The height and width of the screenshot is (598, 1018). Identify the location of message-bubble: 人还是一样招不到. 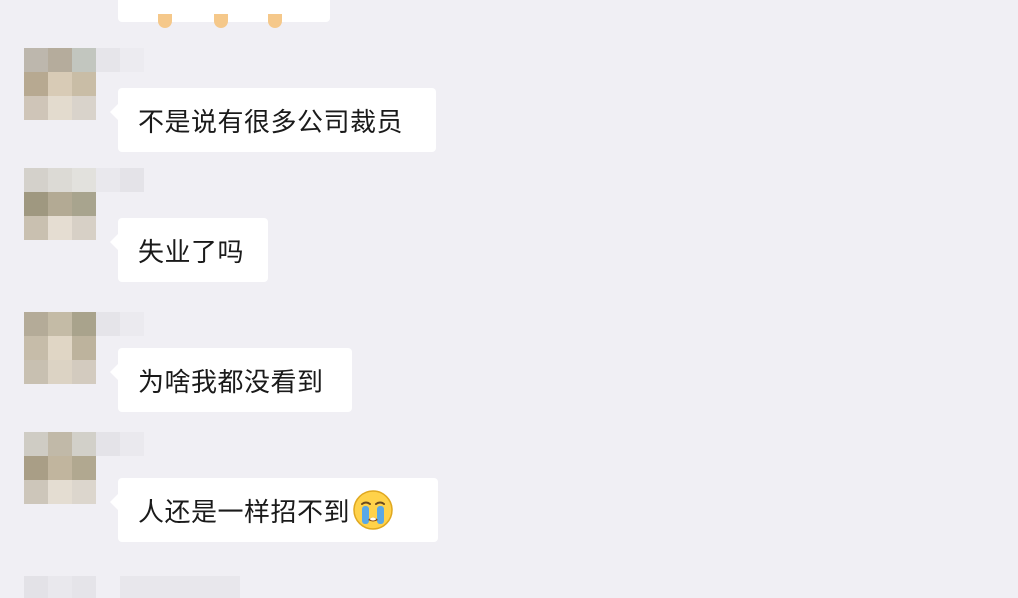
(274, 510).